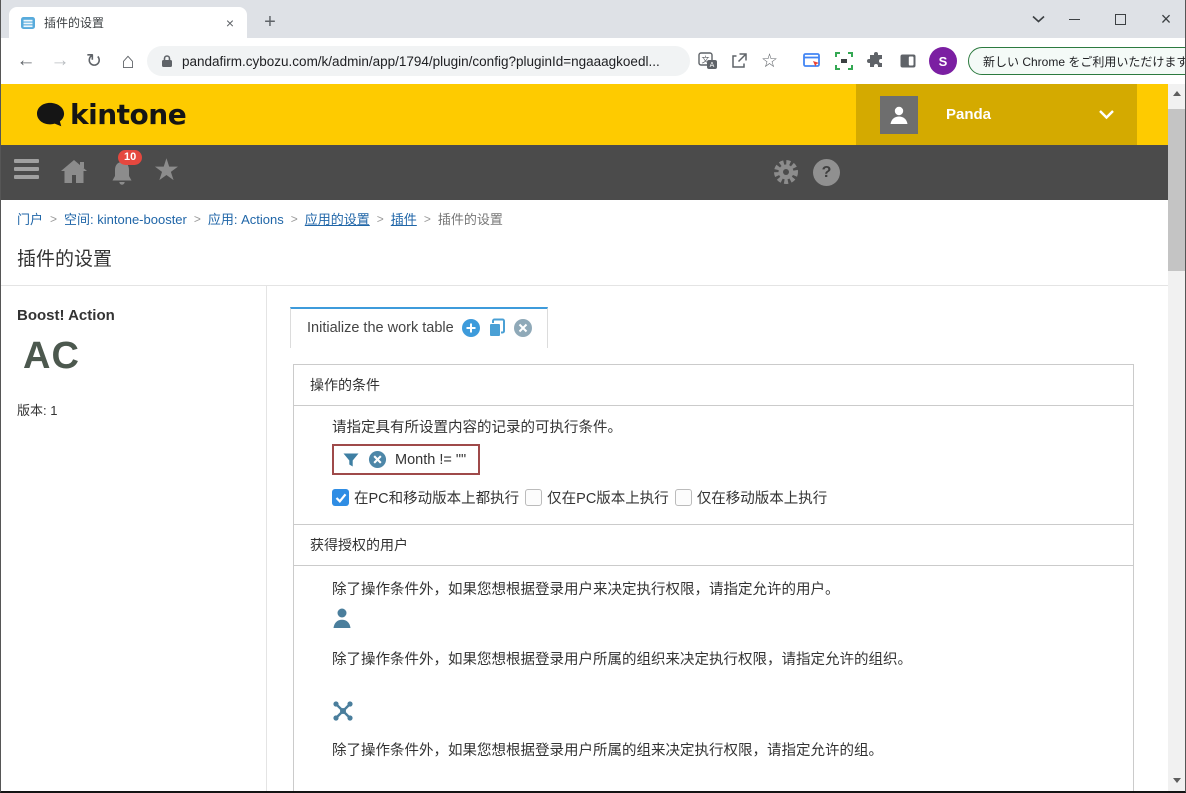 This screenshot has height=793, width=1186. I want to click on checkbox-checked-icon, so click(340, 497).